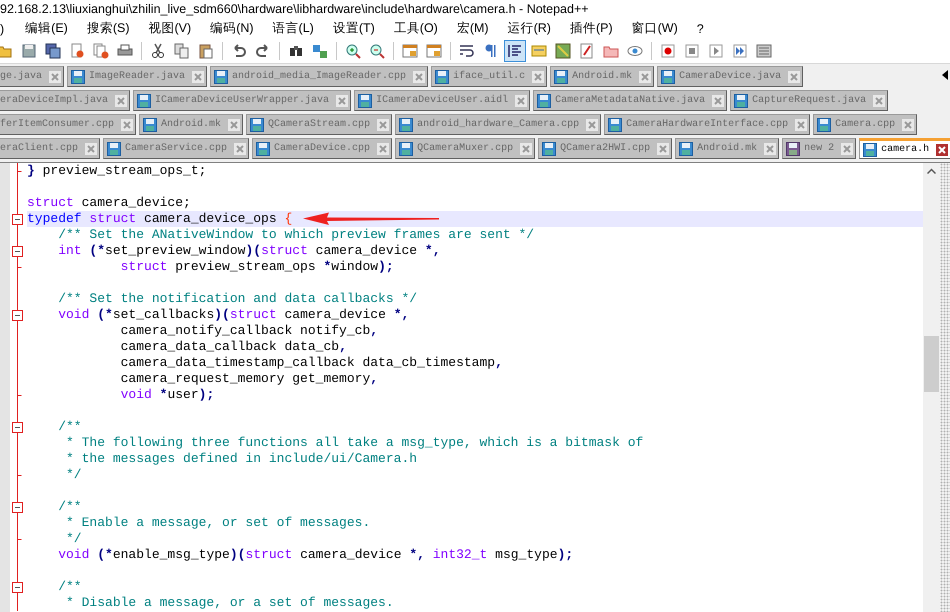 This screenshot has width=950, height=612. I want to click on documents-close-icon, so click(101, 51).